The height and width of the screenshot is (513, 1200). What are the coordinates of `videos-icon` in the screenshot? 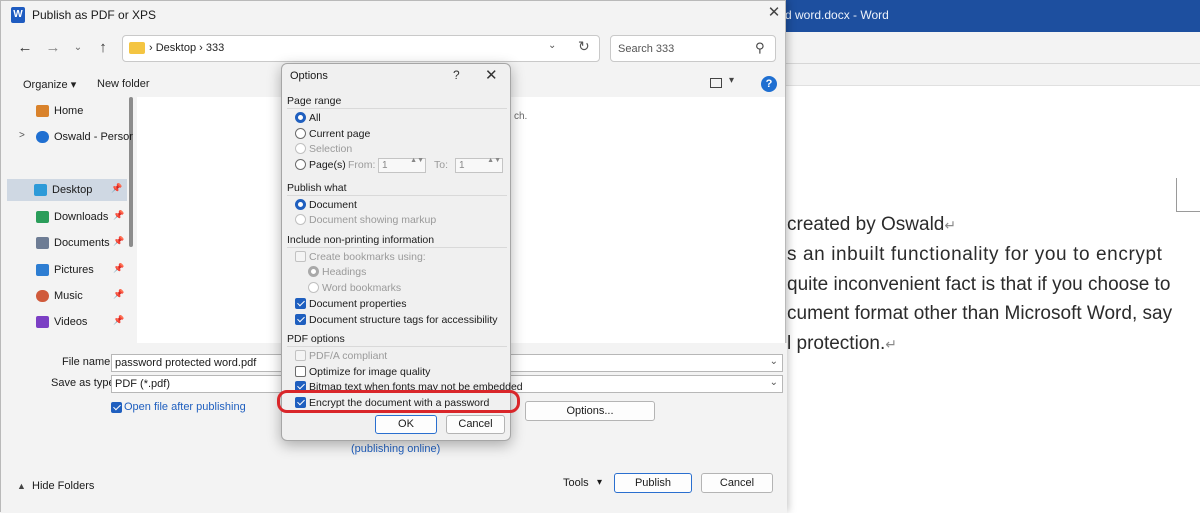 It's located at (42, 322).